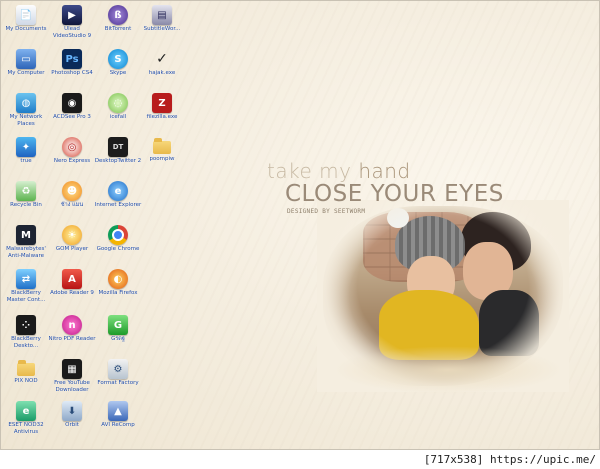  What do you see at coordinates (72, 339) in the screenshot?
I see `icon-label: Nitro PDF Reader` at bounding box center [72, 339].